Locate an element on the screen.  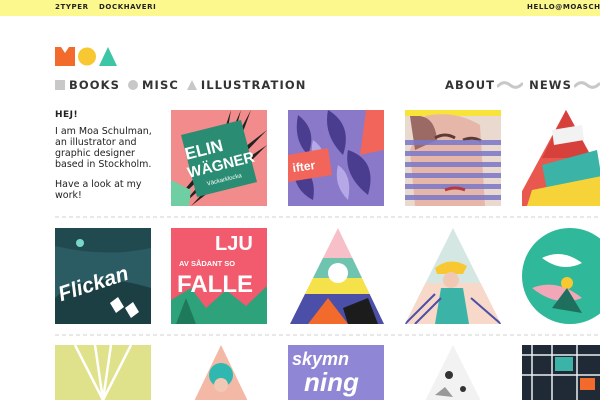
nav-news-label: NEWS is located at coordinates (550, 85).